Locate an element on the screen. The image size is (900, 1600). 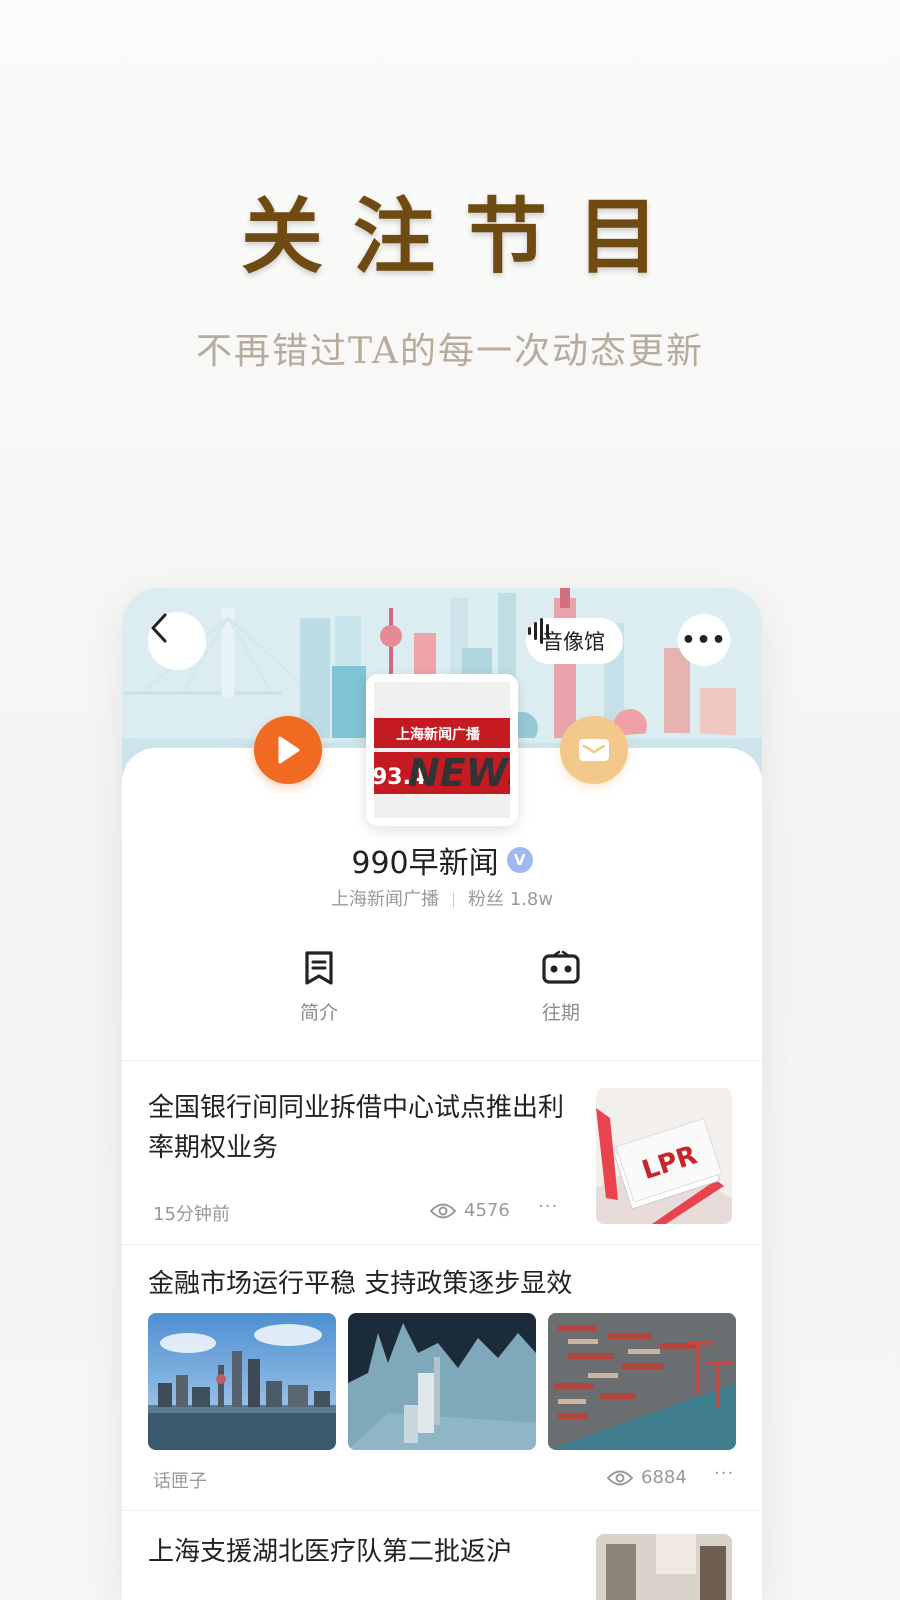
view-count: 6884 is located at coordinates (664, 1477).